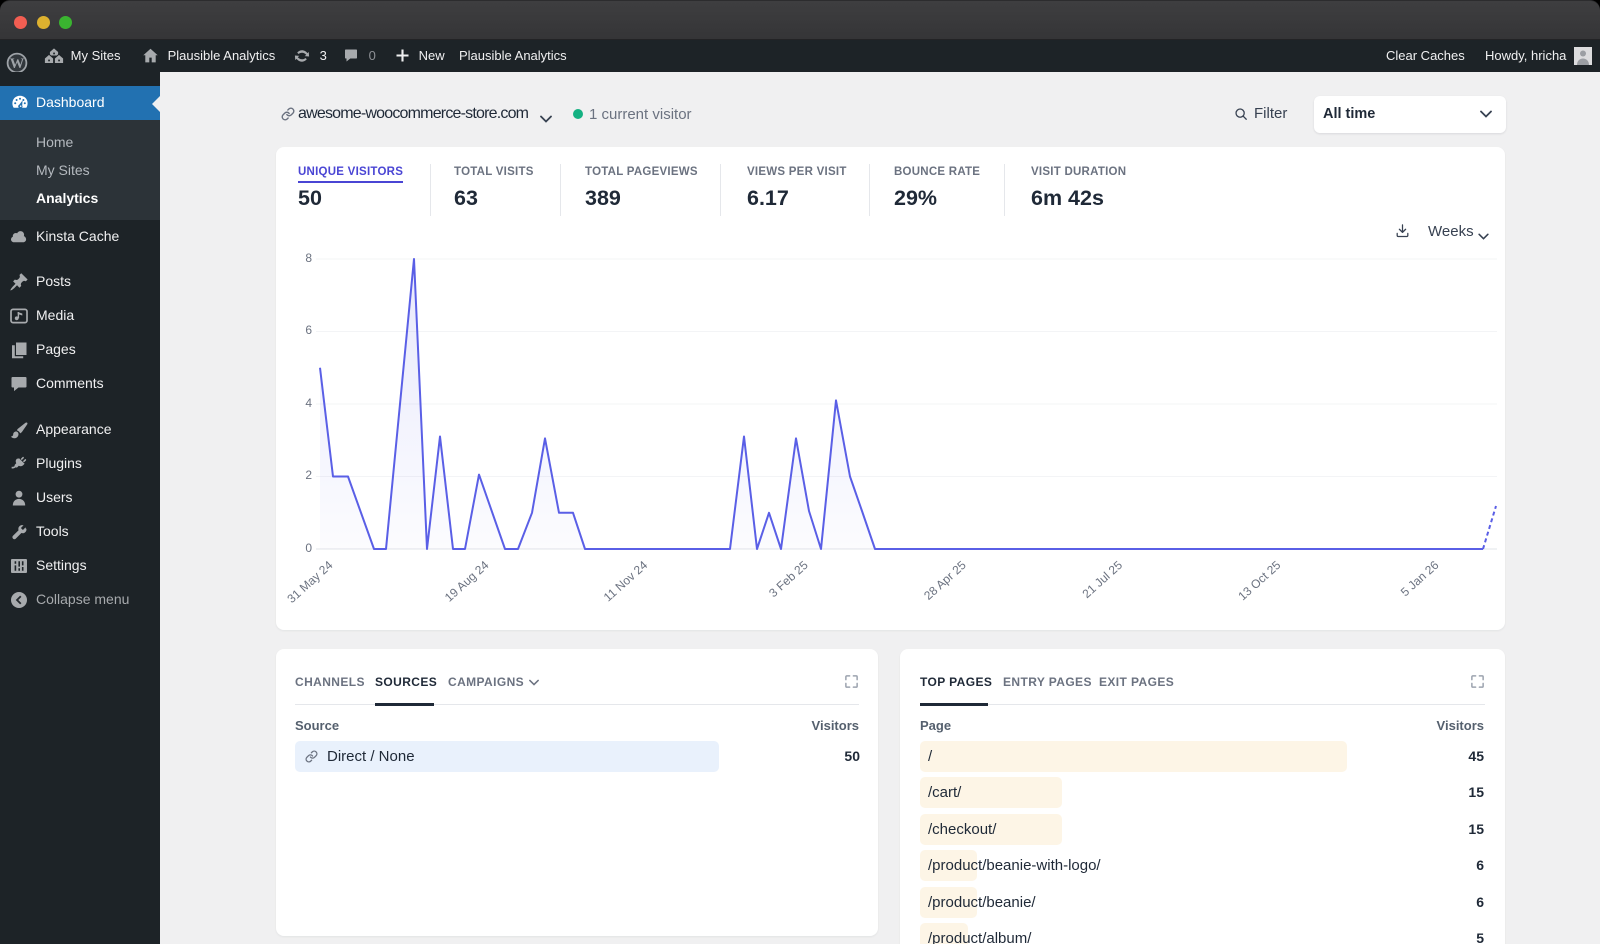 Image resolution: width=1600 pixels, height=944 pixels. What do you see at coordinates (17, 63) in the screenshot?
I see `svg-text: W` at bounding box center [17, 63].